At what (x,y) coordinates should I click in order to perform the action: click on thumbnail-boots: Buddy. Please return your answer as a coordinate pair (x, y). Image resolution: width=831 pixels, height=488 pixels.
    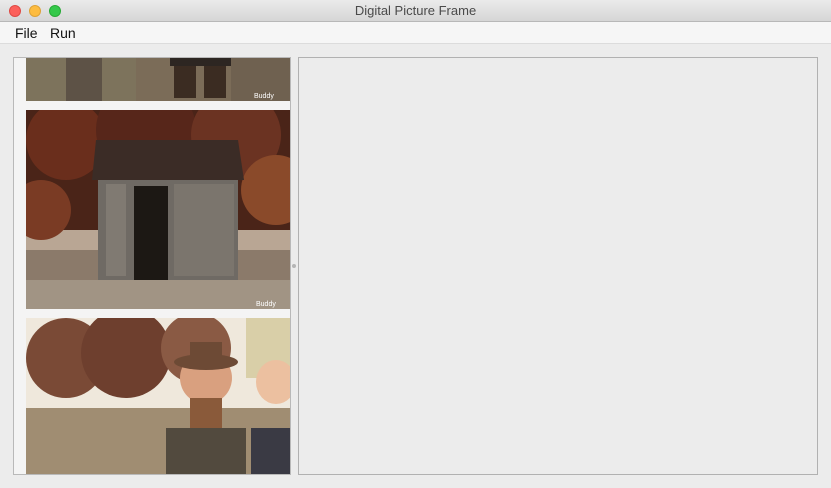
    Looking at the image, I should click on (158, 79).